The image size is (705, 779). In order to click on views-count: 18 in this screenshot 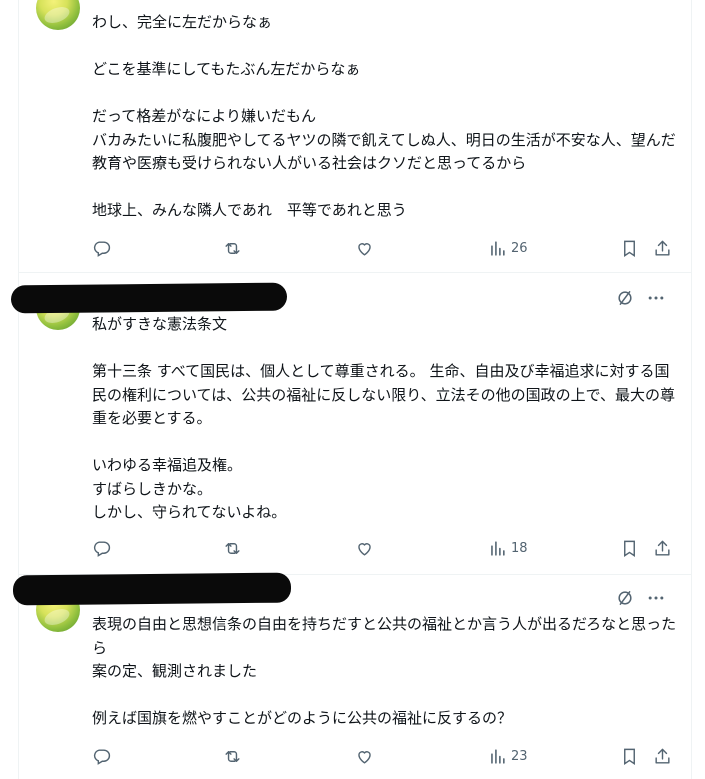, I will do `click(519, 548)`.